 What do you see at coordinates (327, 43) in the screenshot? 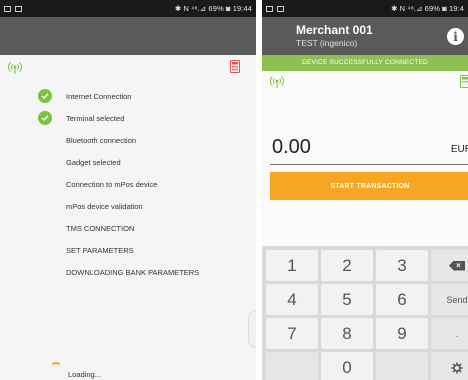
I see `merchant-subtitle: TEST (ingenico)` at bounding box center [327, 43].